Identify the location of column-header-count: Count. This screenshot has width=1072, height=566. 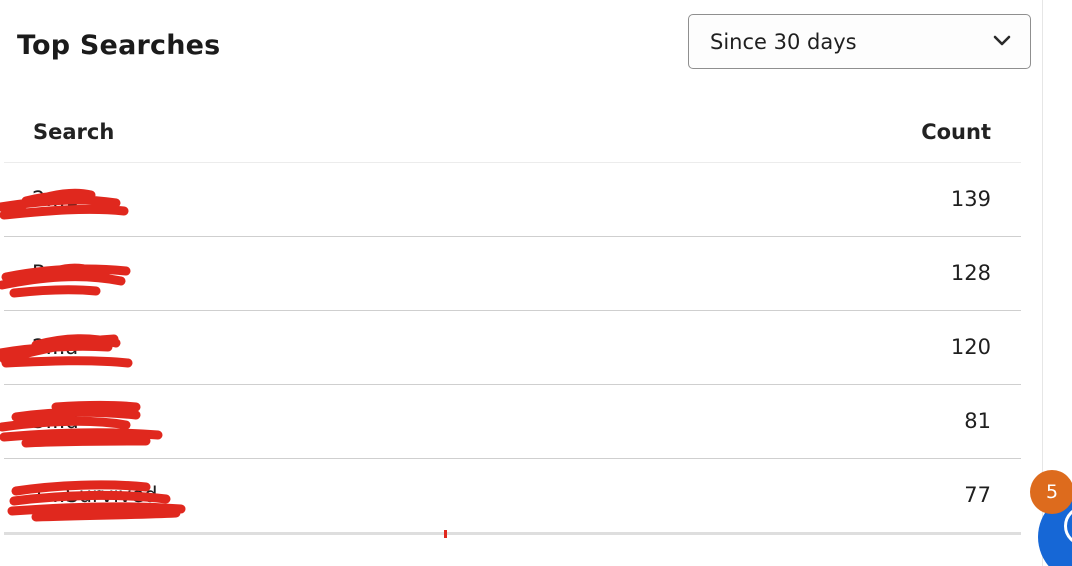
(956, 132).